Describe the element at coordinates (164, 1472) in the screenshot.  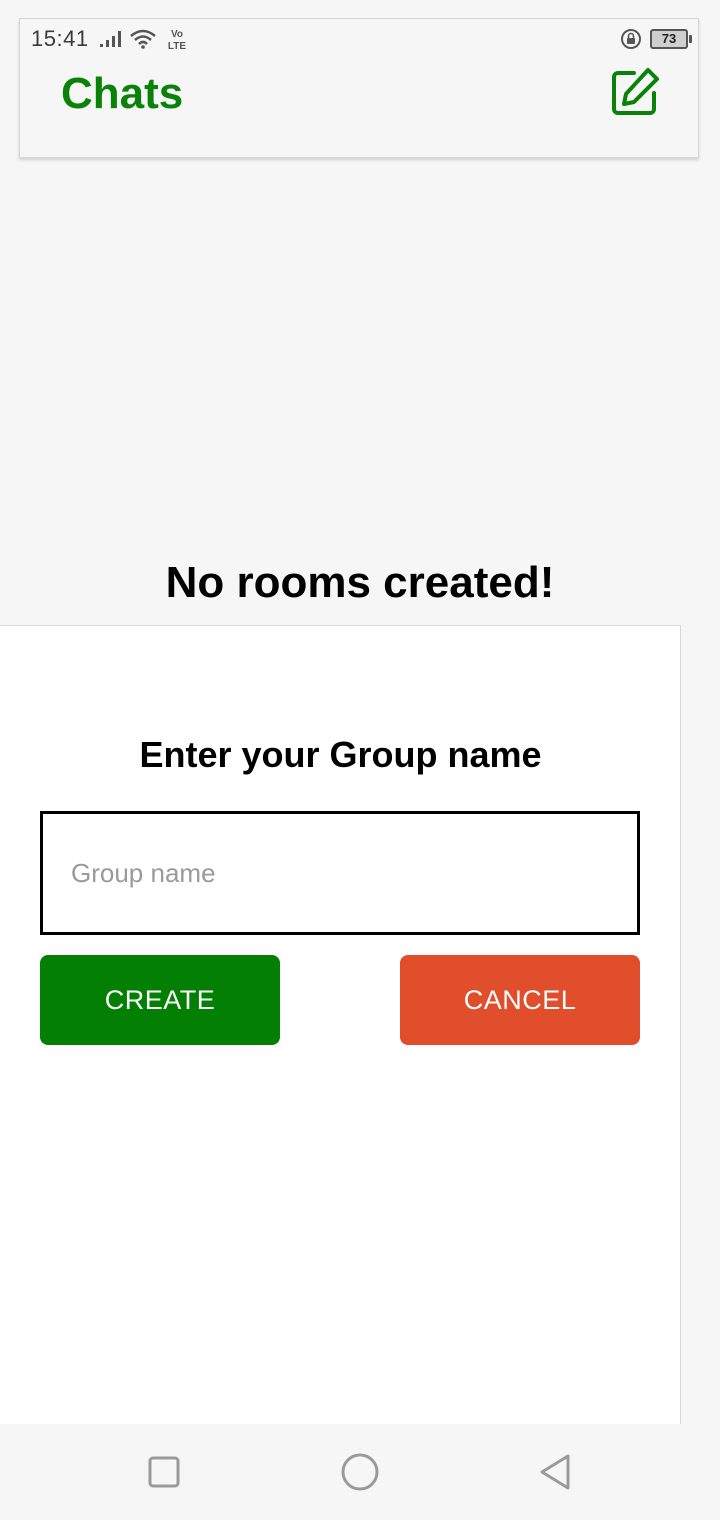
I see `recent-apps-icon` at that location.